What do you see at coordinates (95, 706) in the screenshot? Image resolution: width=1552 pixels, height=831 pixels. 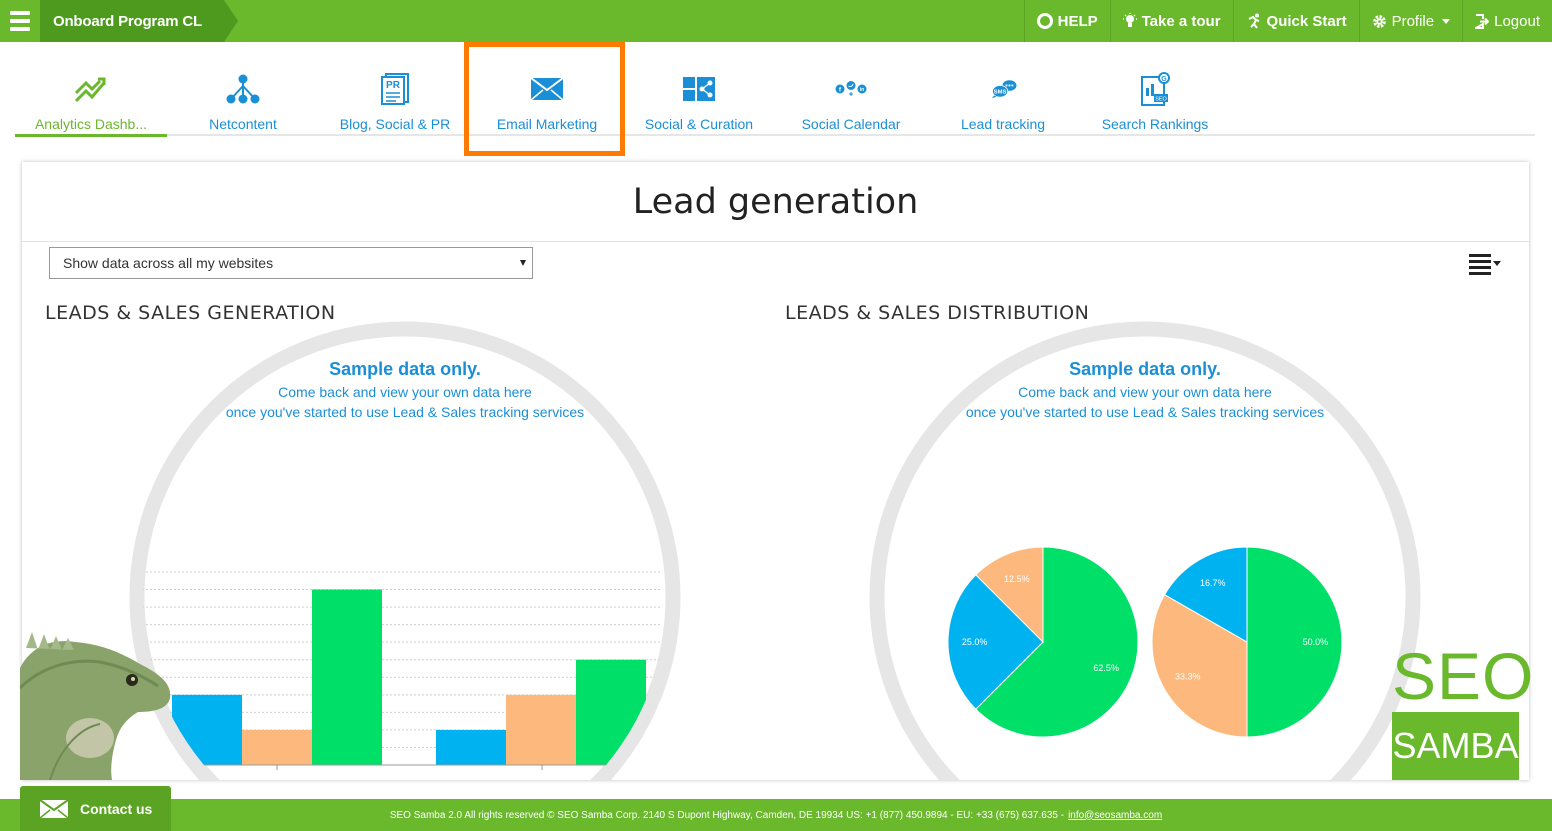 I see `iguana-mascot-image` at bounding box center [95, 706].